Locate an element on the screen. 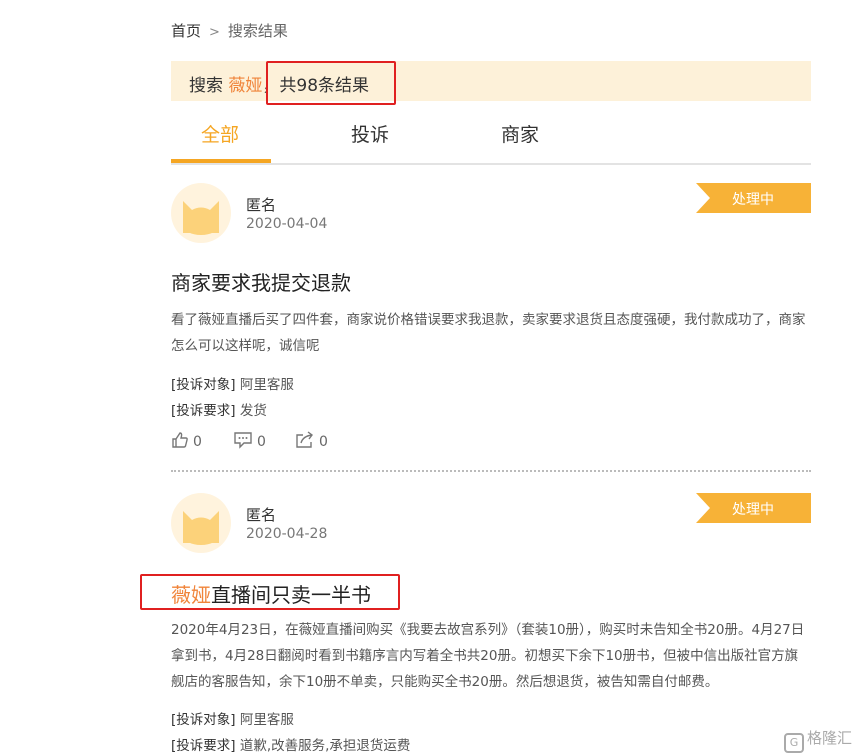 The image size is (864, 756). share-button: 0 is located at coordinates (311, 440).